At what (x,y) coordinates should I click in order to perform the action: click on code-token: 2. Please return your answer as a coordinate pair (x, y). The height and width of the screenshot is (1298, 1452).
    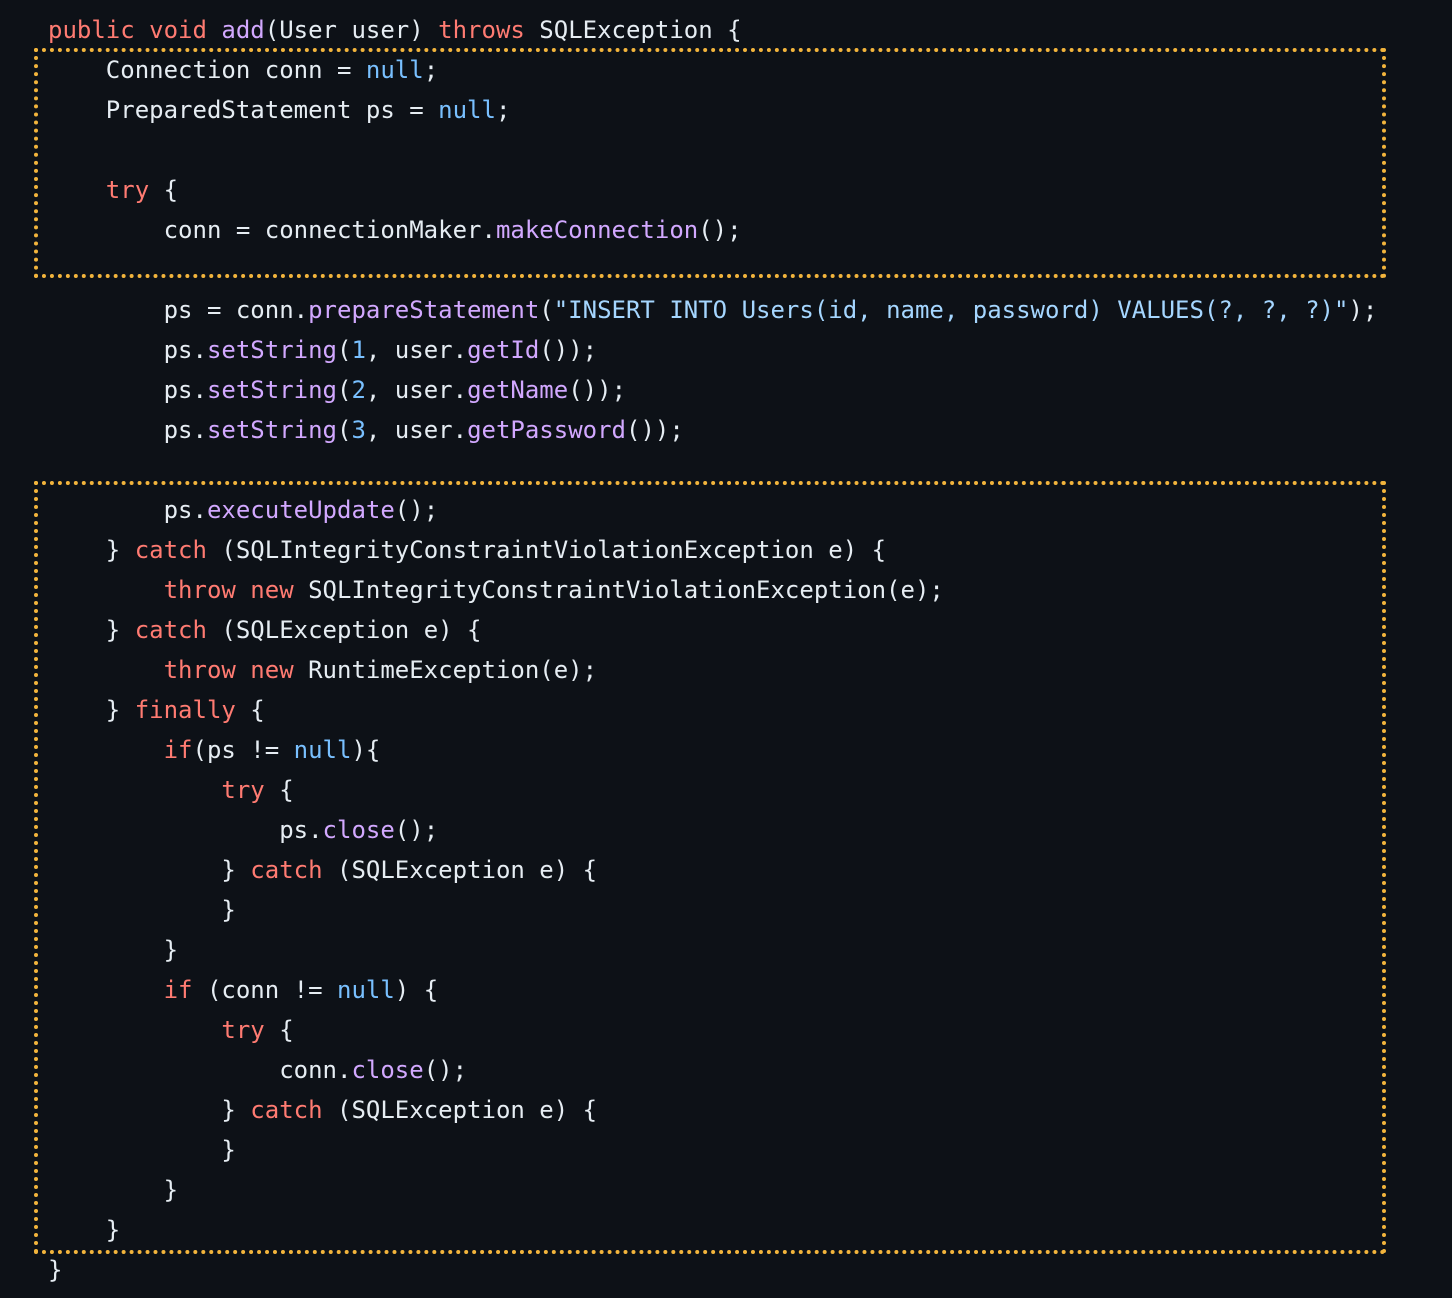
    Looking at the image, I should click on (358, 390).